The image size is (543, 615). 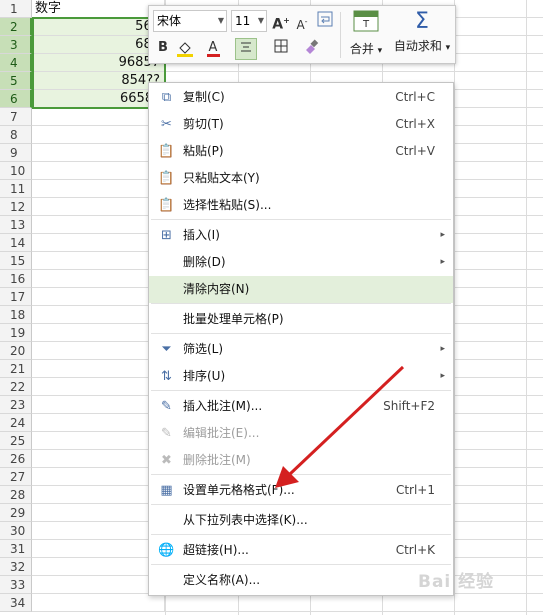 I want to click on row-header: 13, so click(x=16, y=225).